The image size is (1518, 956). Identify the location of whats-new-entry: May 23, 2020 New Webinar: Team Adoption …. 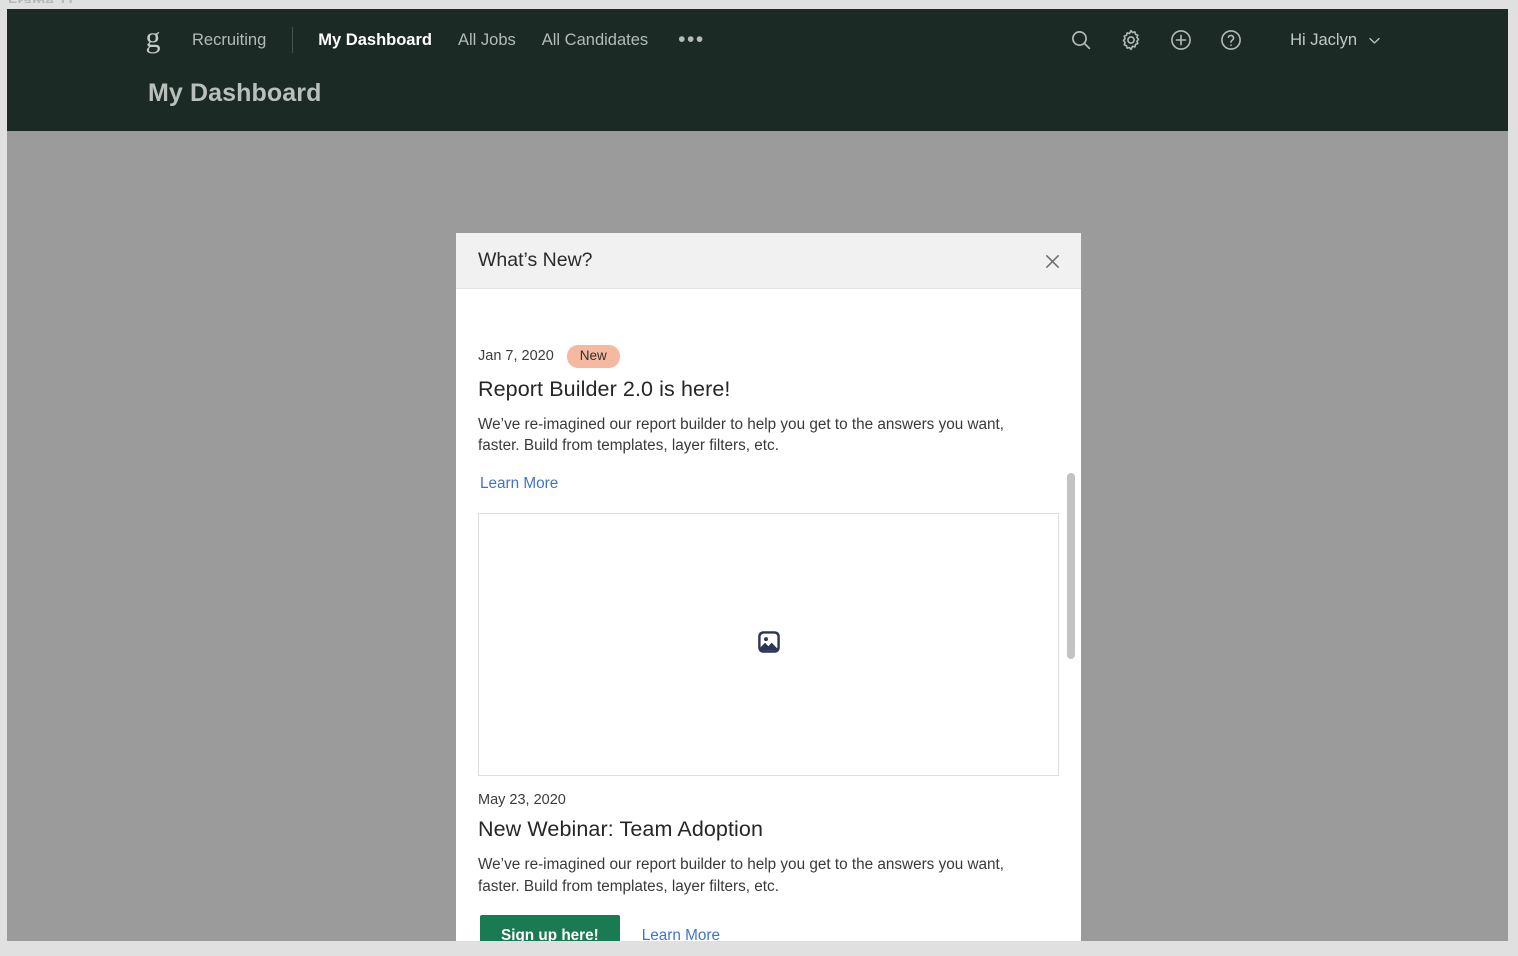
(768, 858).